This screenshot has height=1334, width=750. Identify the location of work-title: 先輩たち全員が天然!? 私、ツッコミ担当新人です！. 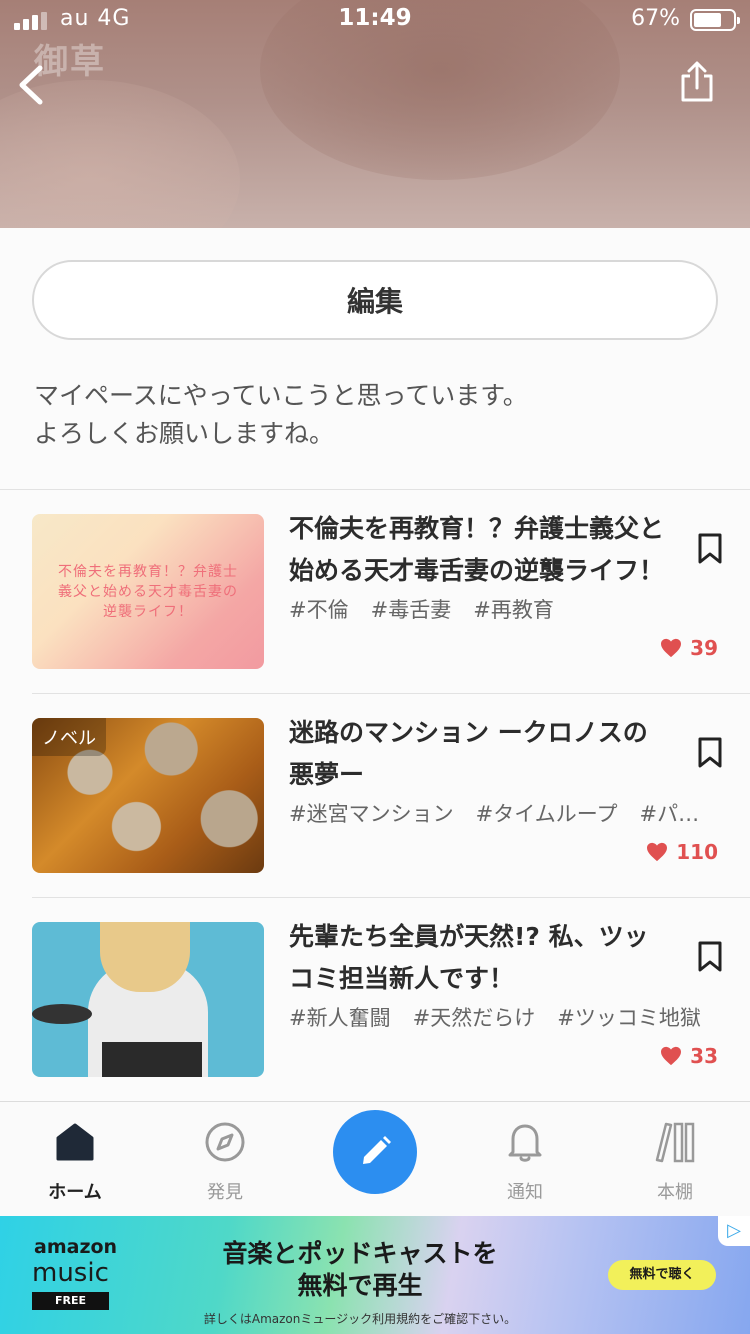
(479, 958).